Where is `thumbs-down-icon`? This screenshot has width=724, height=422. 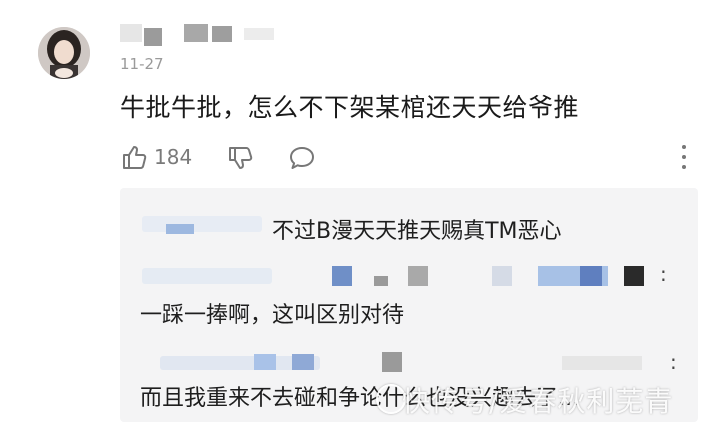
thumbs-down-icon is located at coordinates (241, 158).